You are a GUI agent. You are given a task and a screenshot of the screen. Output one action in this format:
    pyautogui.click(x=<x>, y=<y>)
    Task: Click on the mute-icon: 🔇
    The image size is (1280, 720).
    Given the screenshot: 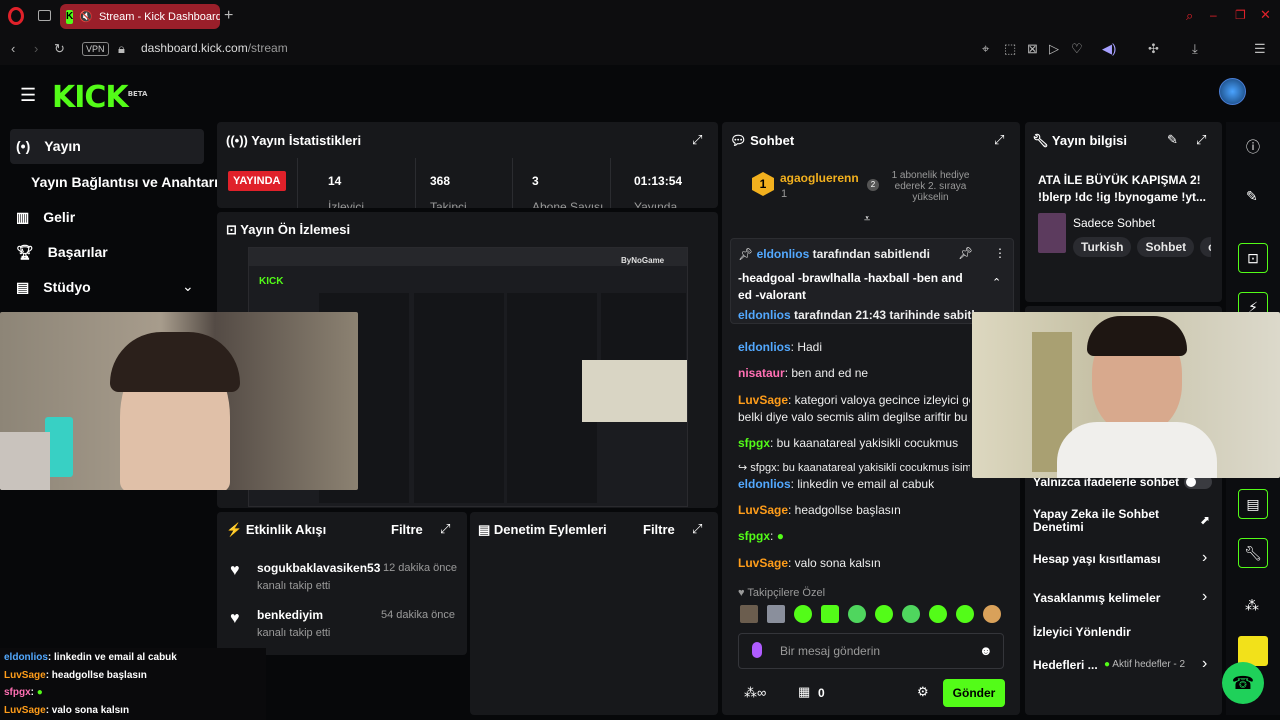 What is the action you would take?
    pyautogui.click(x=86, y=16)
    